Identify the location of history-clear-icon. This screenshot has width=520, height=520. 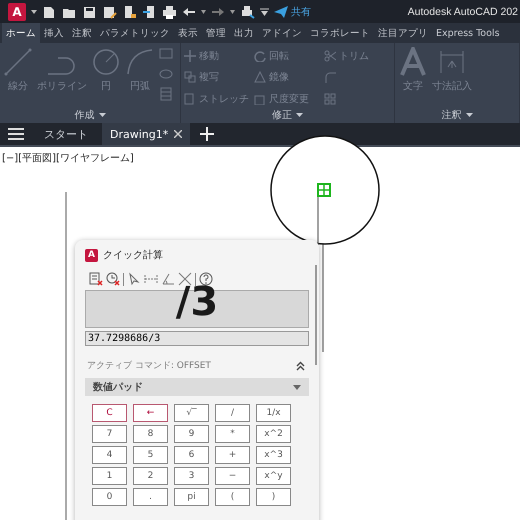
(113, 279).